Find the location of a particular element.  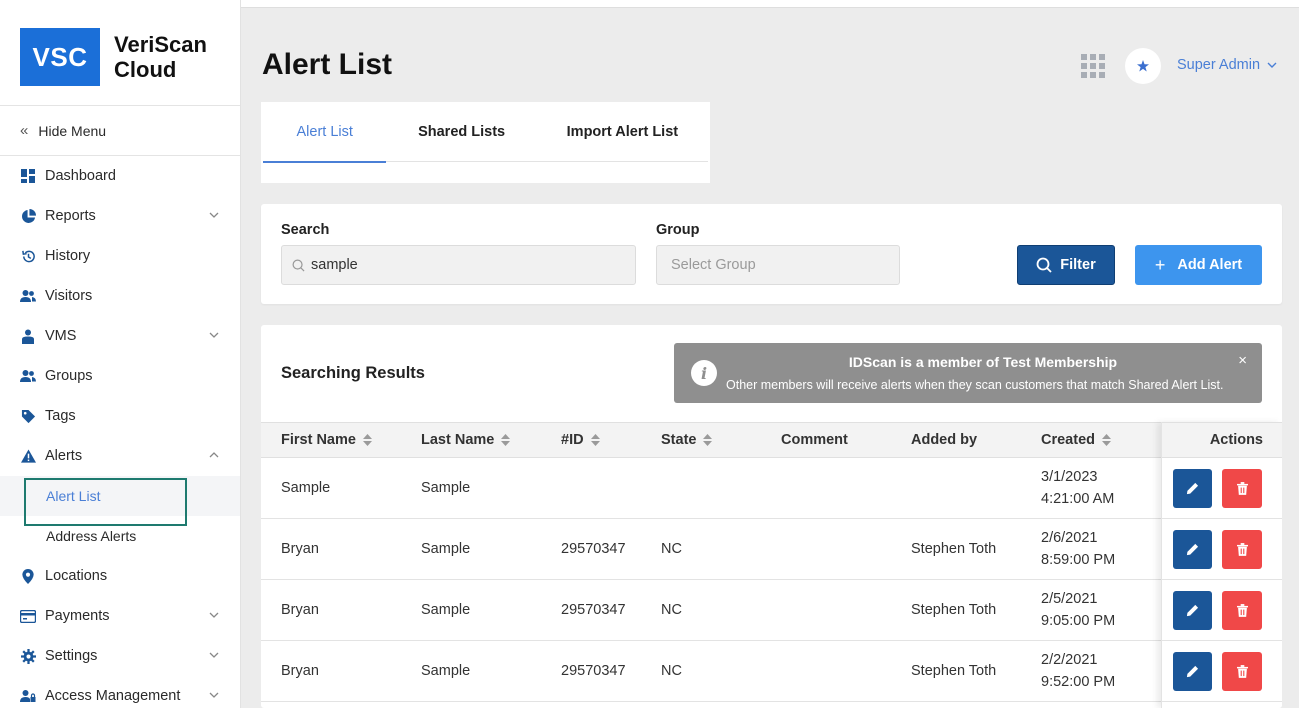

sidebar-item-visitors: Visitors is located at coordinates (120, 296).